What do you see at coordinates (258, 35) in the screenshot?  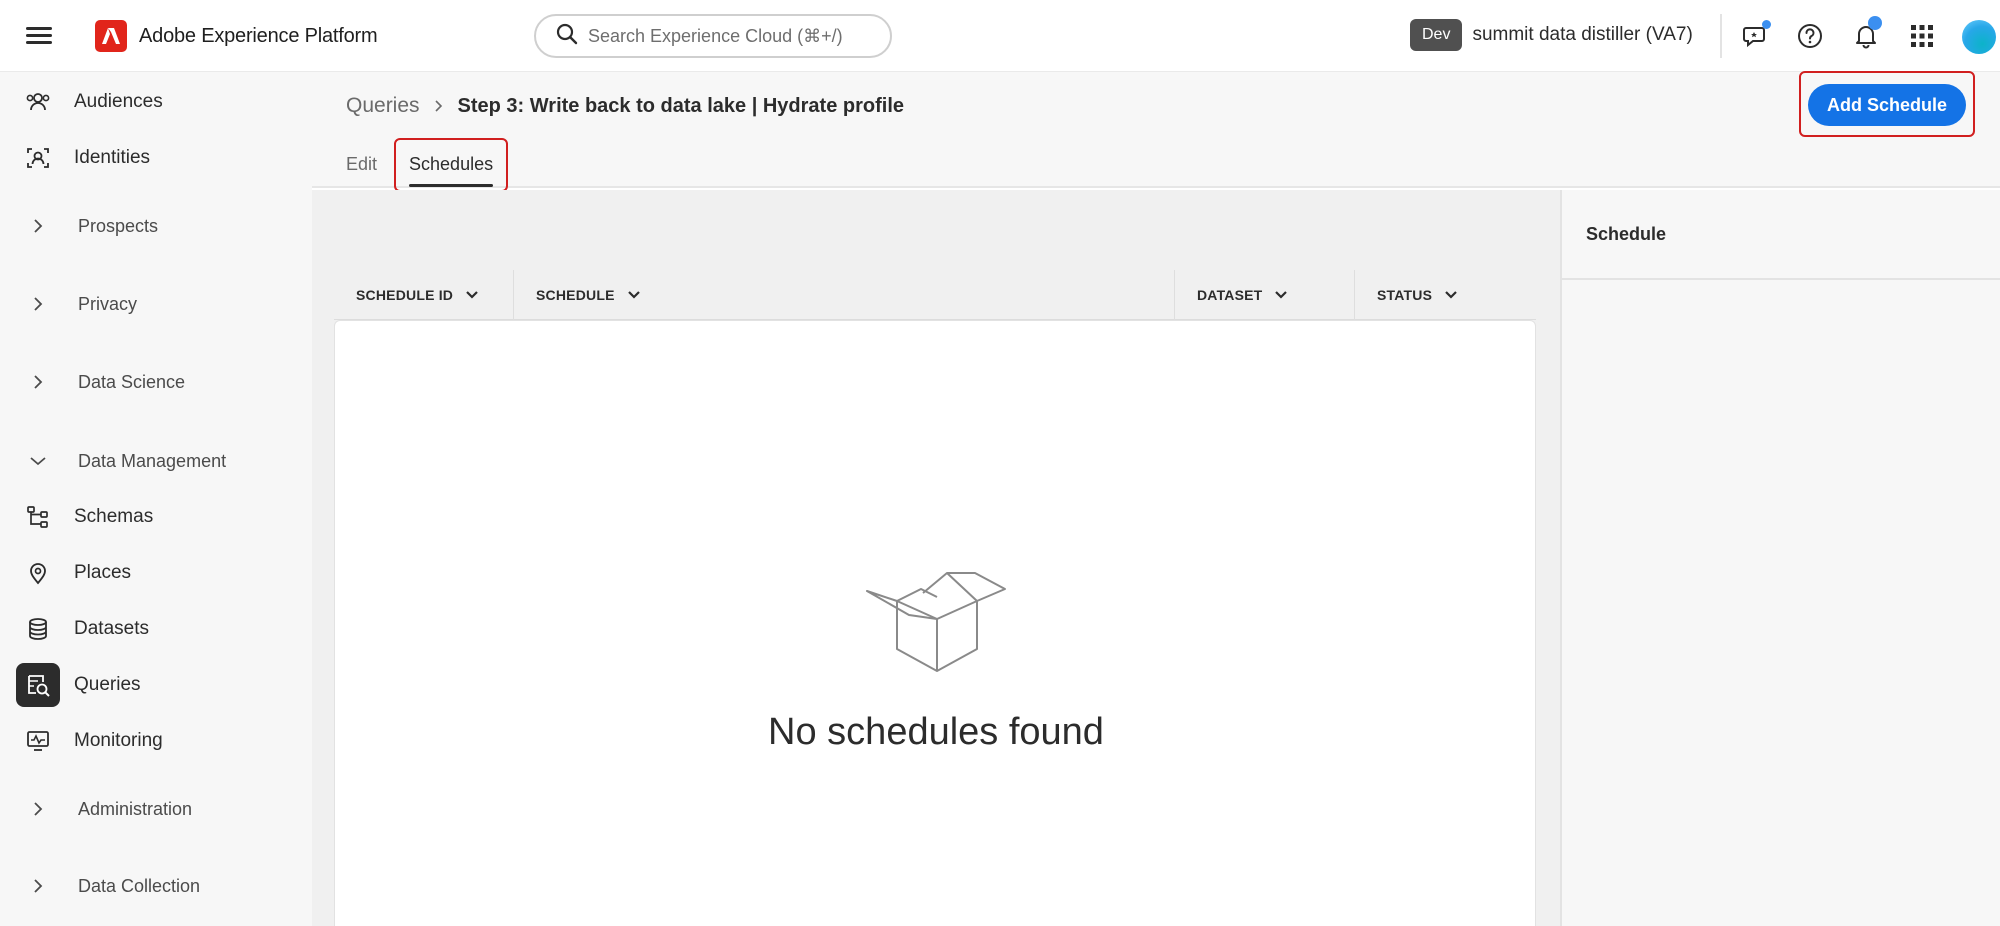 I see `app-name: Adobe Experience Platform` at bounding box center [258, 35].